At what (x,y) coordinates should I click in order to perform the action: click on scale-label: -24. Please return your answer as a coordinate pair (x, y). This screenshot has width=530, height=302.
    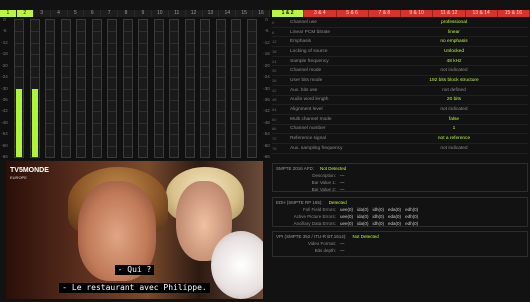
    Looking at the image, I should click on (266, 77).